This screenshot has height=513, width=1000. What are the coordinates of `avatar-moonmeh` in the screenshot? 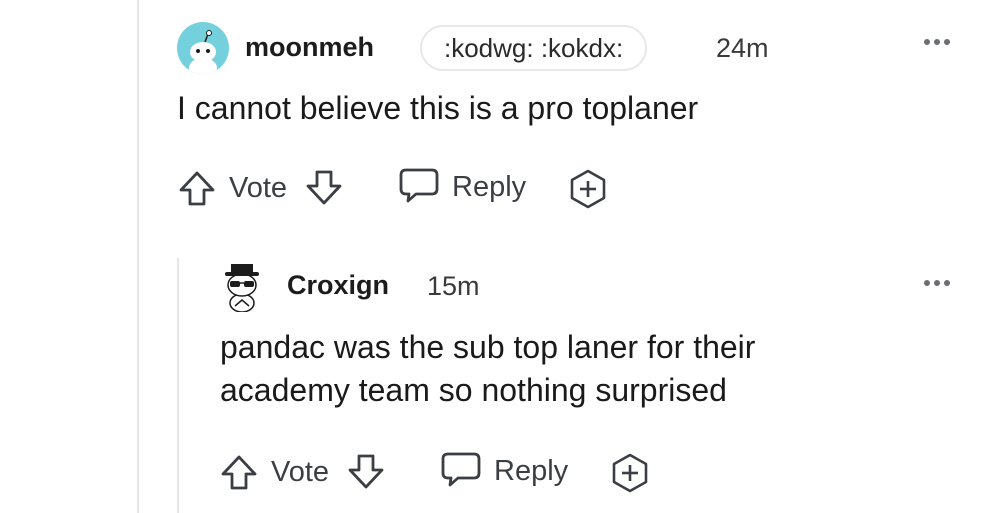 It's located at (203, 48).